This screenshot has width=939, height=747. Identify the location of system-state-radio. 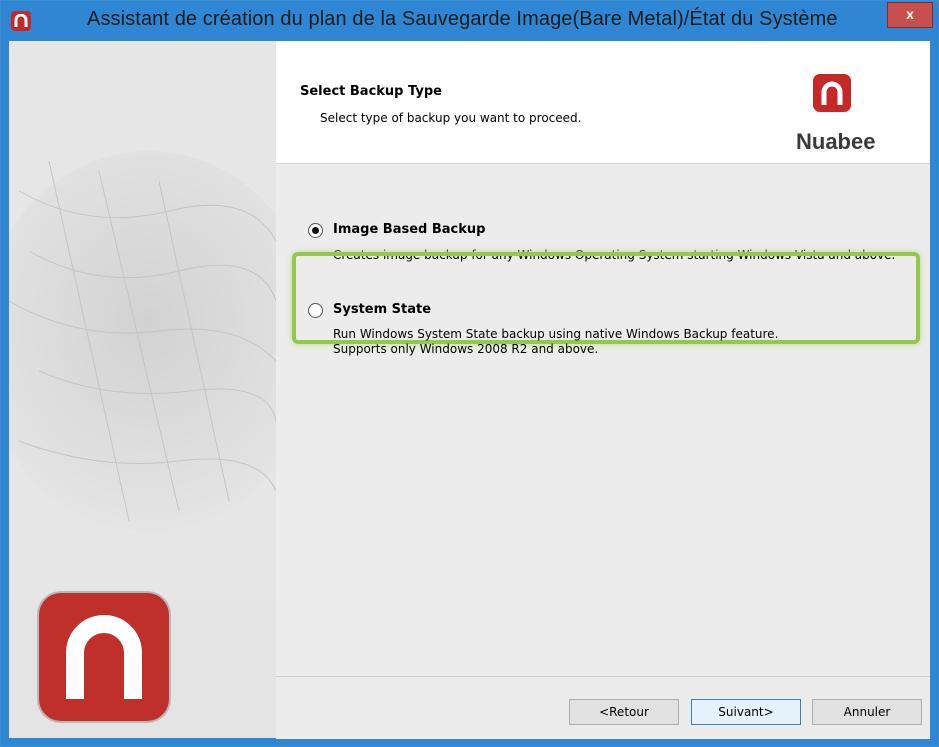
(315, 310).